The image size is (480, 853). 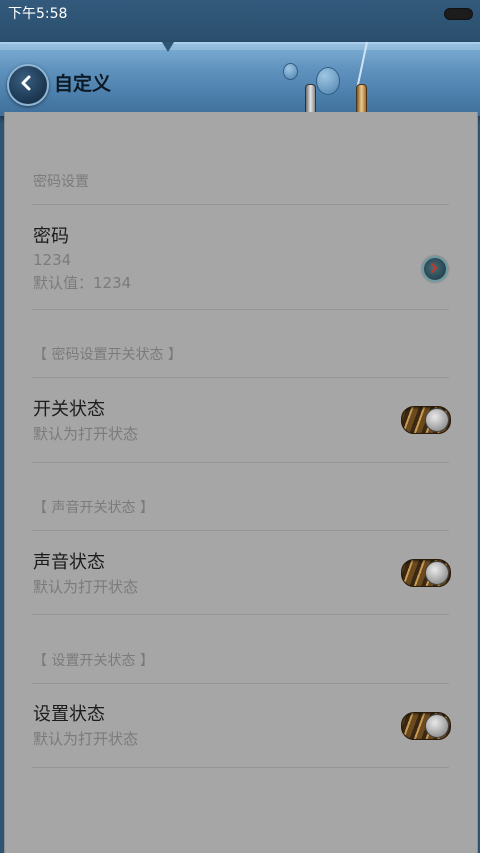 What do you see at coordinates (52, 260) in the screenshot?
I see `pref-value: 1234` at bounding box center [52, 260].